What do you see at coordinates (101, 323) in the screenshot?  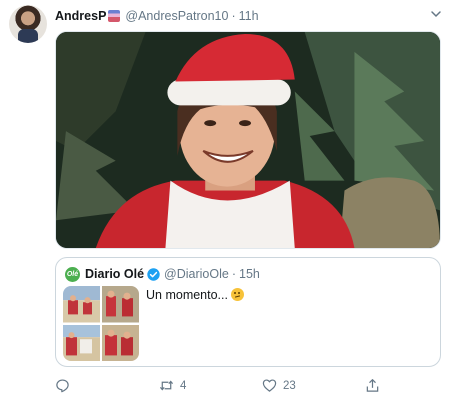 I see `quoted-photo-grid` at bounding box center [101, 323].